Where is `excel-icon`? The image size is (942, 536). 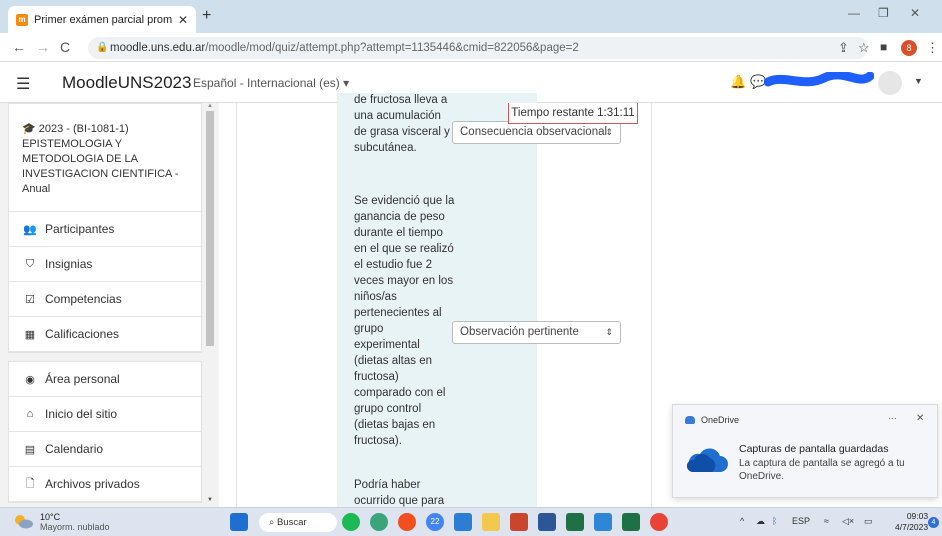
excel-icon is located at coordinates (575, 522).